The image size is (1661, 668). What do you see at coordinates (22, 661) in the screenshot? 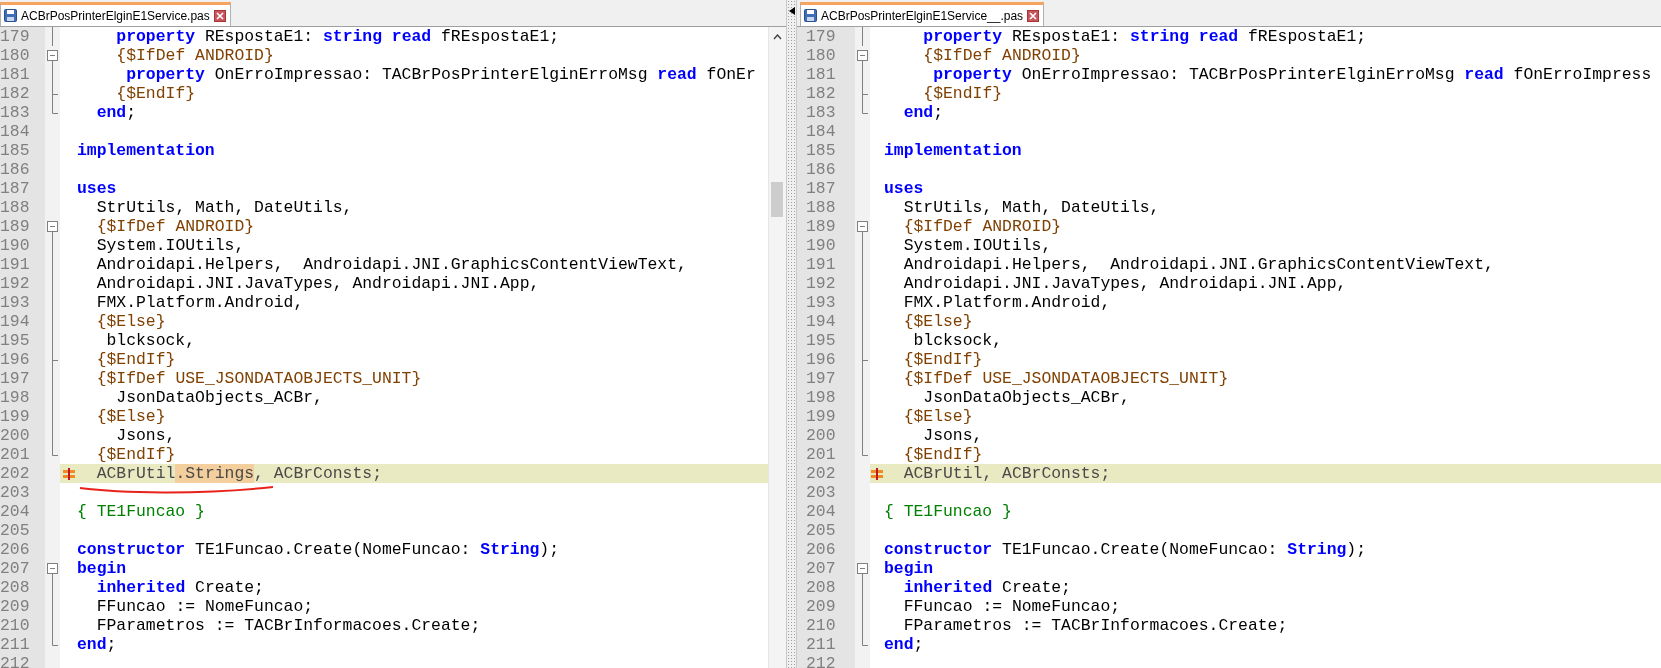
I see `line-number: 212` at bounding box center [22, 661].